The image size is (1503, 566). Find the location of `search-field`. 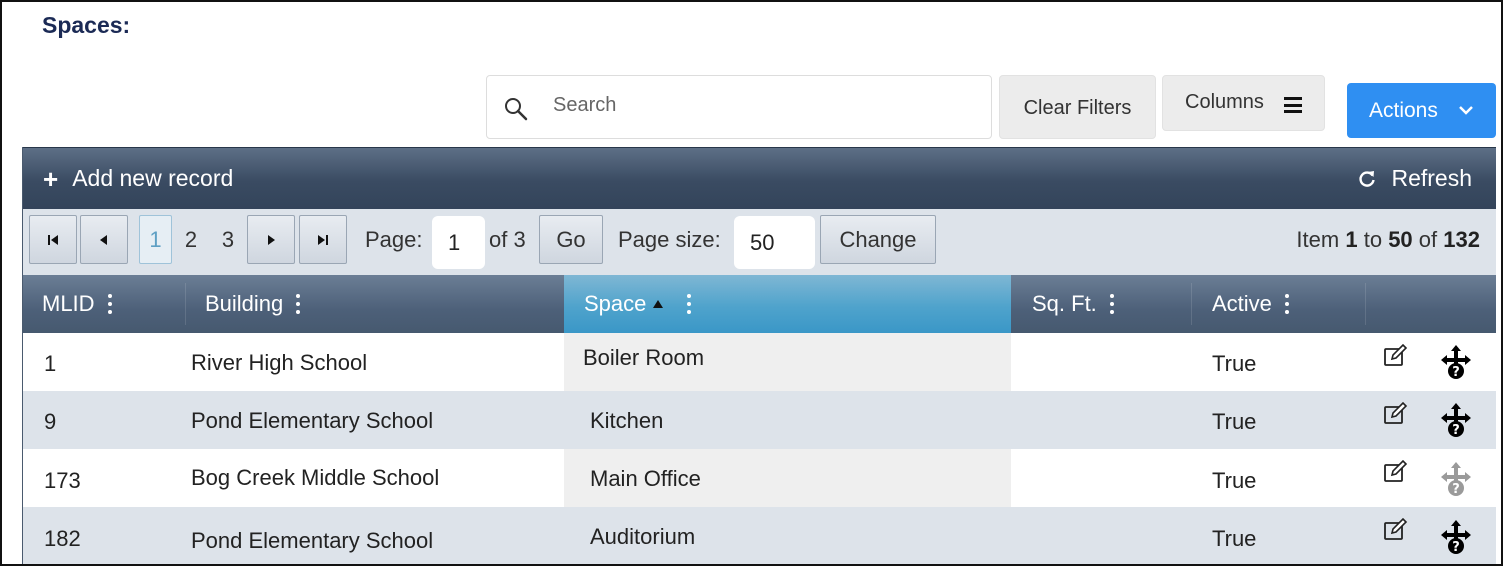

search-field is located at coordinates (739, 107).